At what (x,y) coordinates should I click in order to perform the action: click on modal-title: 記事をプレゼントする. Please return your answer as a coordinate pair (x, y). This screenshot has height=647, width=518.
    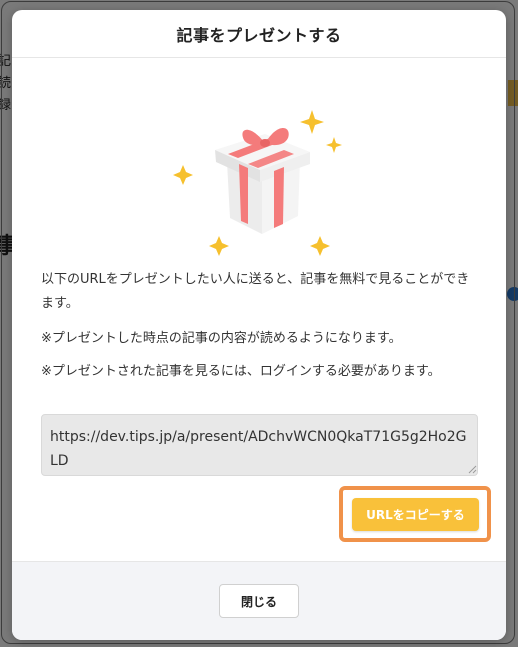
    Looking at the image, I should click on (259, 35).